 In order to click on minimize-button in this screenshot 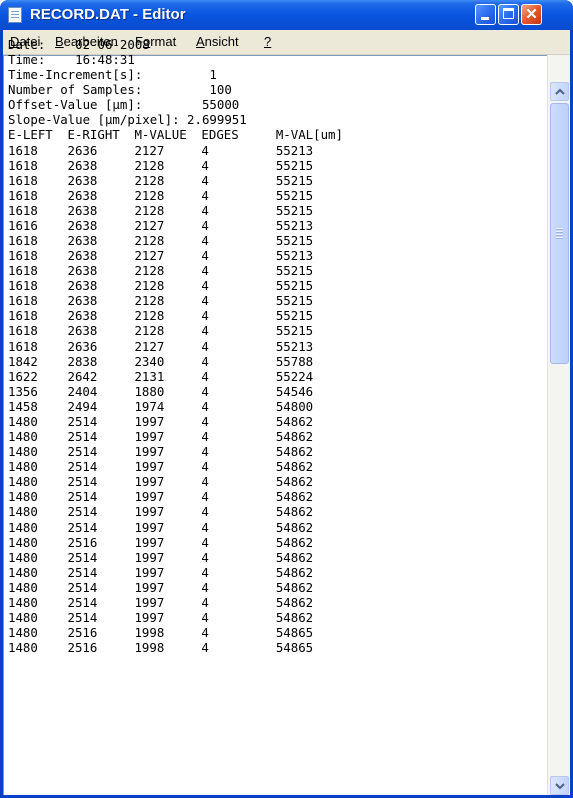, I will do `click(485, 14)`.